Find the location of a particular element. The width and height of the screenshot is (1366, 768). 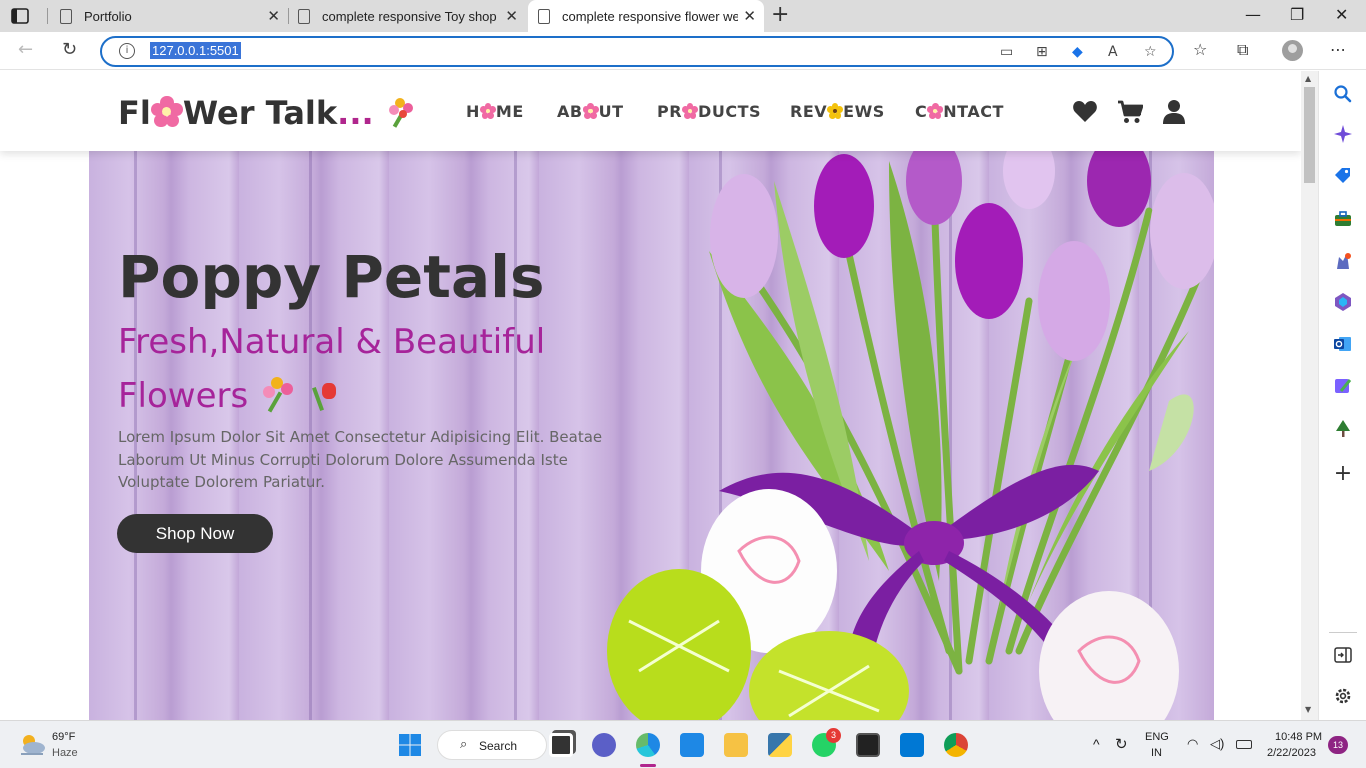

nav-about-post: UT is located at coordinates (611, 111).